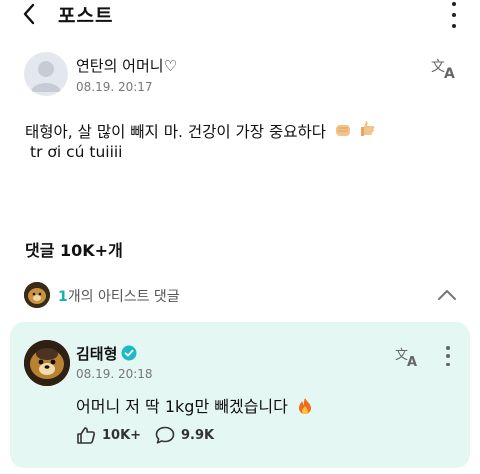  What do you see at coordinates (438, 67) in the screenshot?
I see `svg-text: 文` at bounding box center [438, 67].